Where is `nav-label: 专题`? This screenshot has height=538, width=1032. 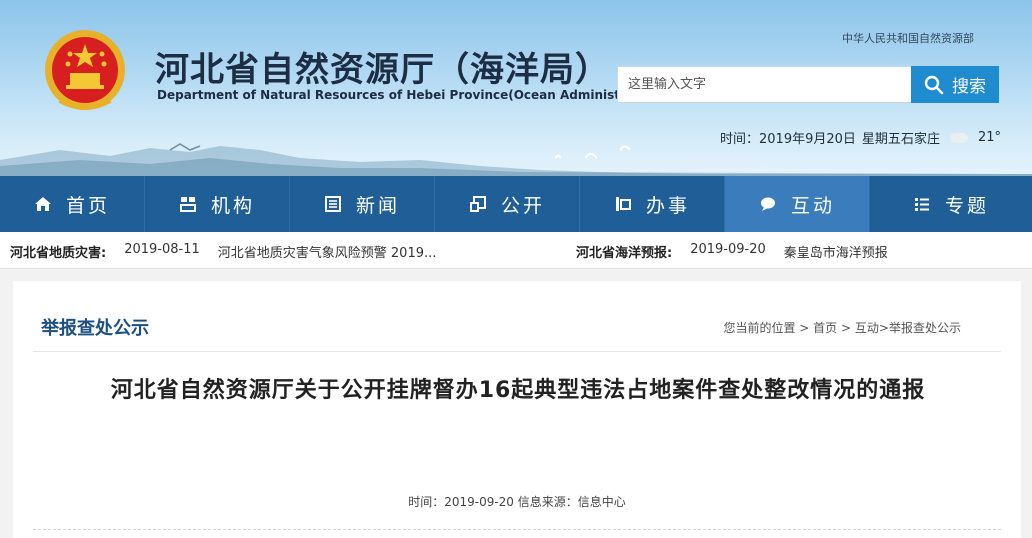 nav-label: 专题 is located at coordinates (966, 205).